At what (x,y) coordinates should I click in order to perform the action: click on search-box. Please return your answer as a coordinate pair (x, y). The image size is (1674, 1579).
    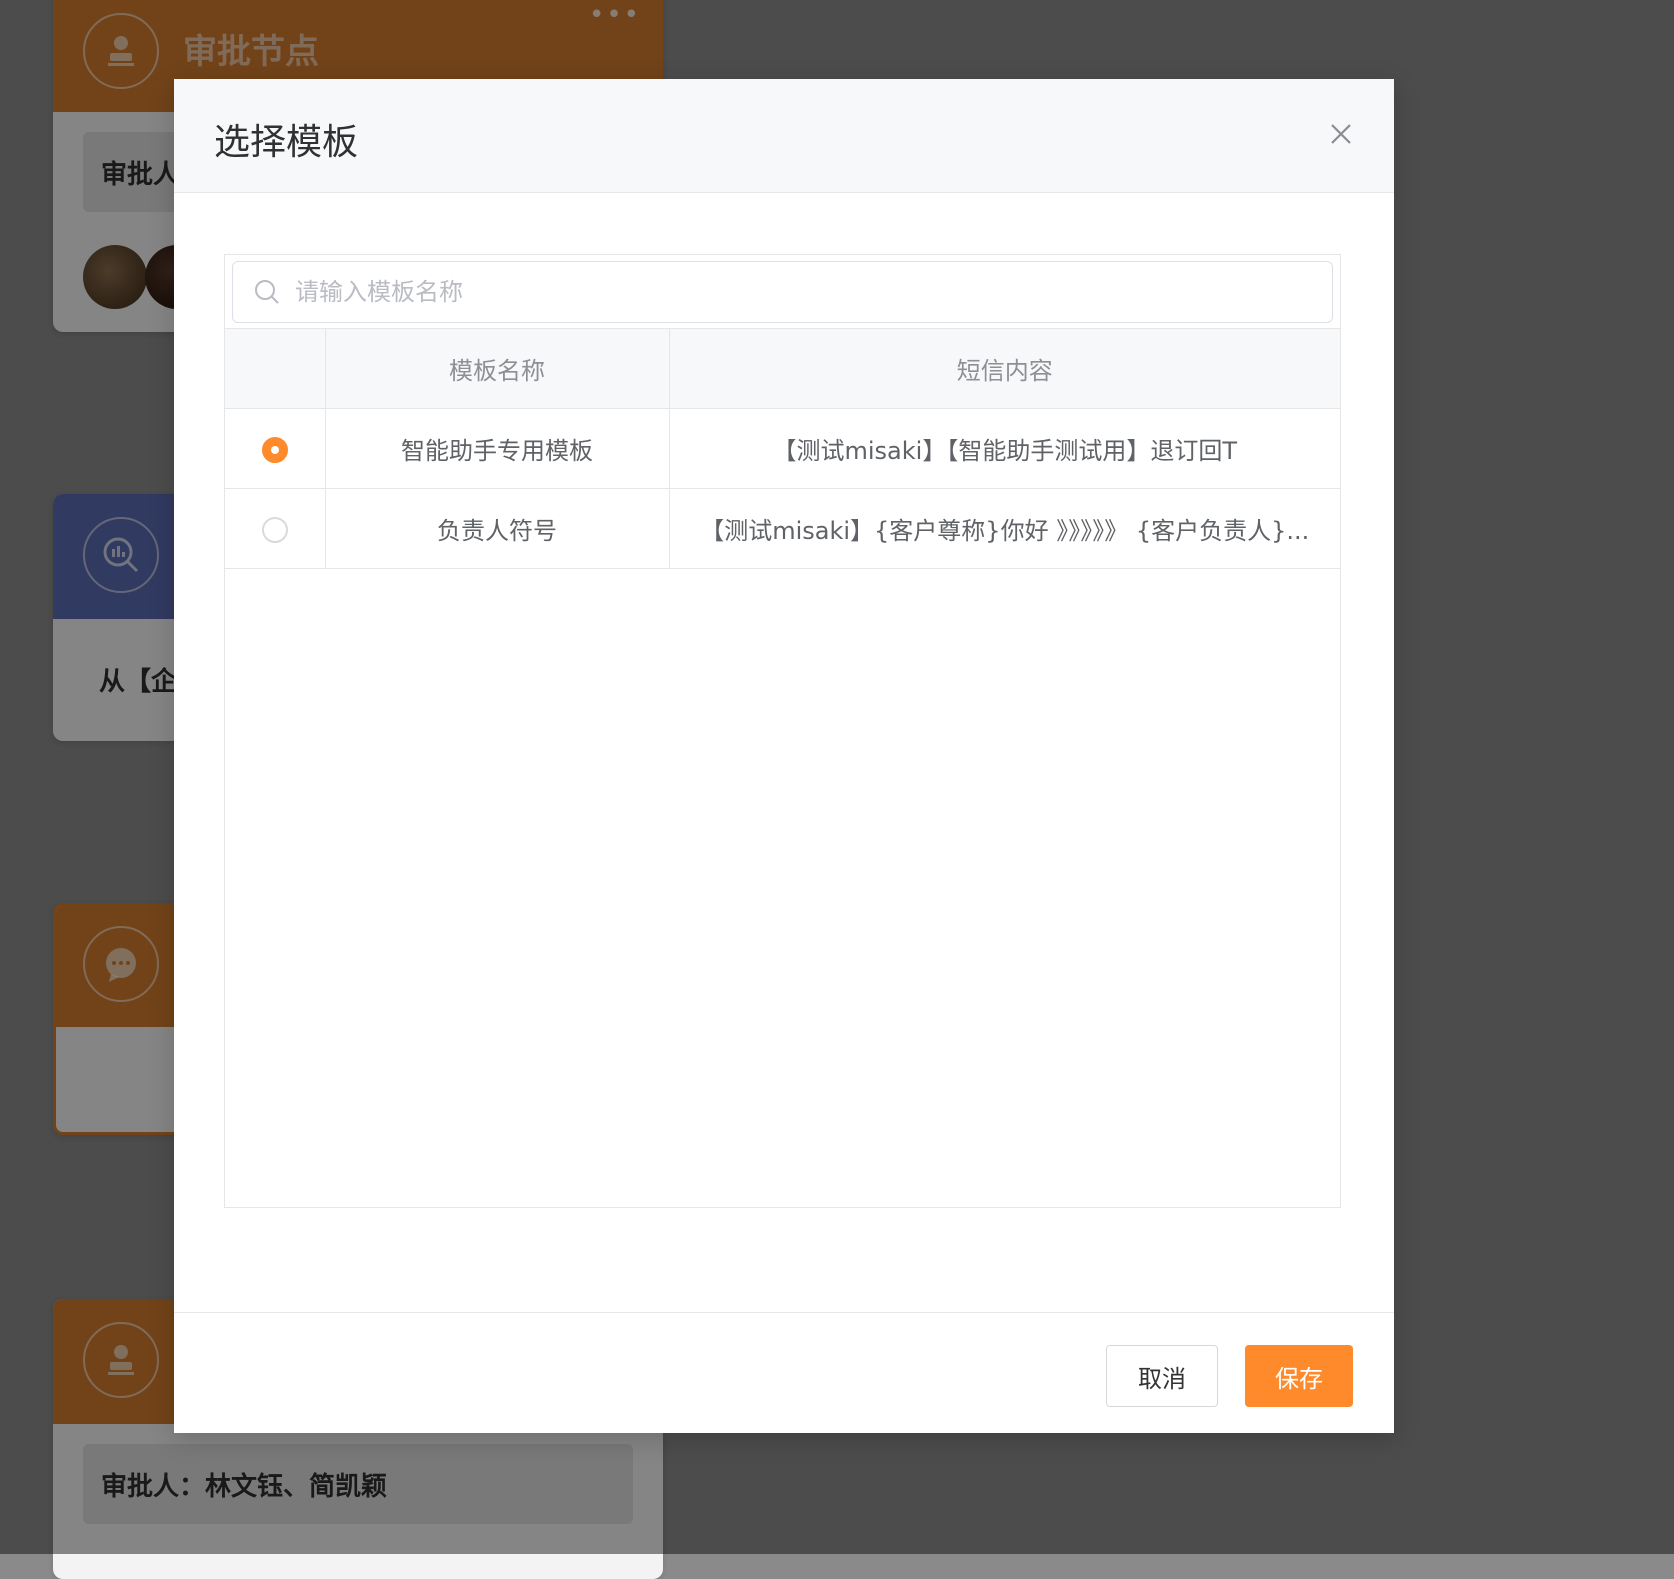
    Looking at the image, I should click on (782, 292).